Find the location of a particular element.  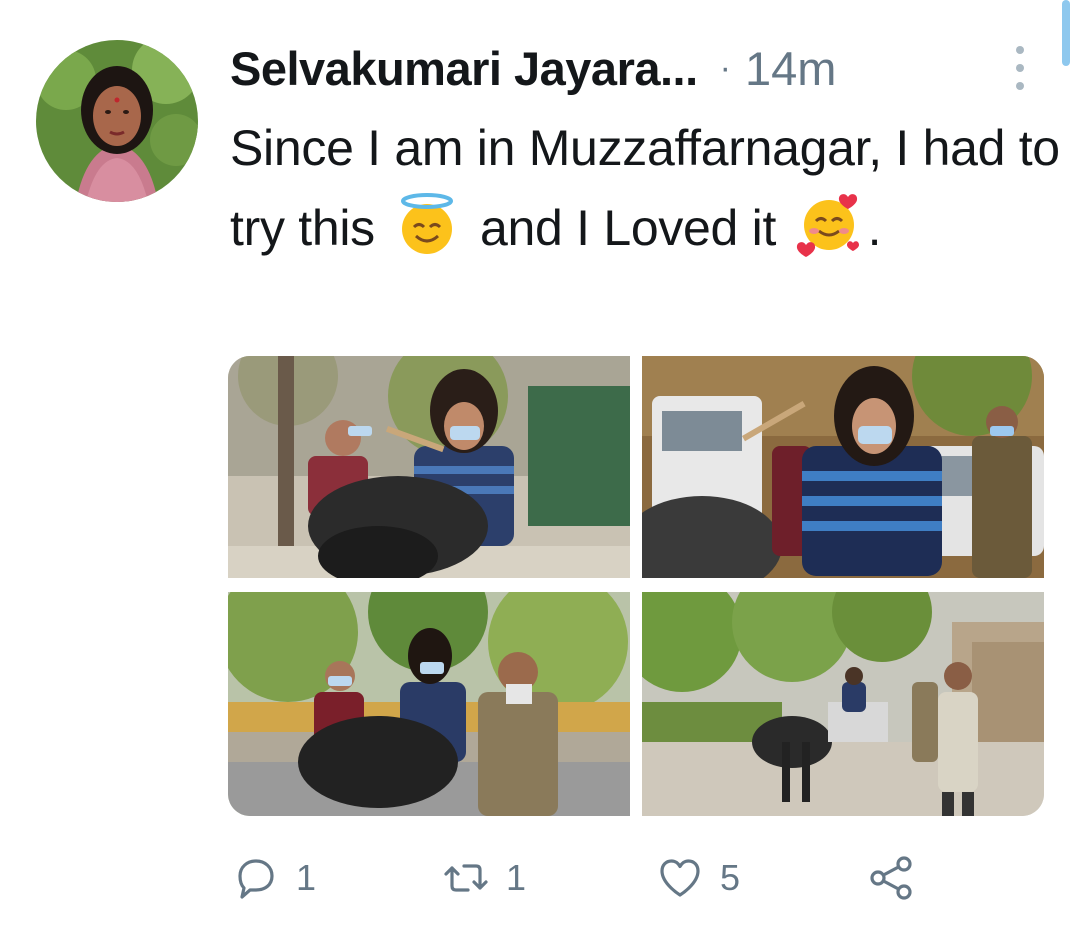

like-count: 5 is located at coordinates (730, 877).